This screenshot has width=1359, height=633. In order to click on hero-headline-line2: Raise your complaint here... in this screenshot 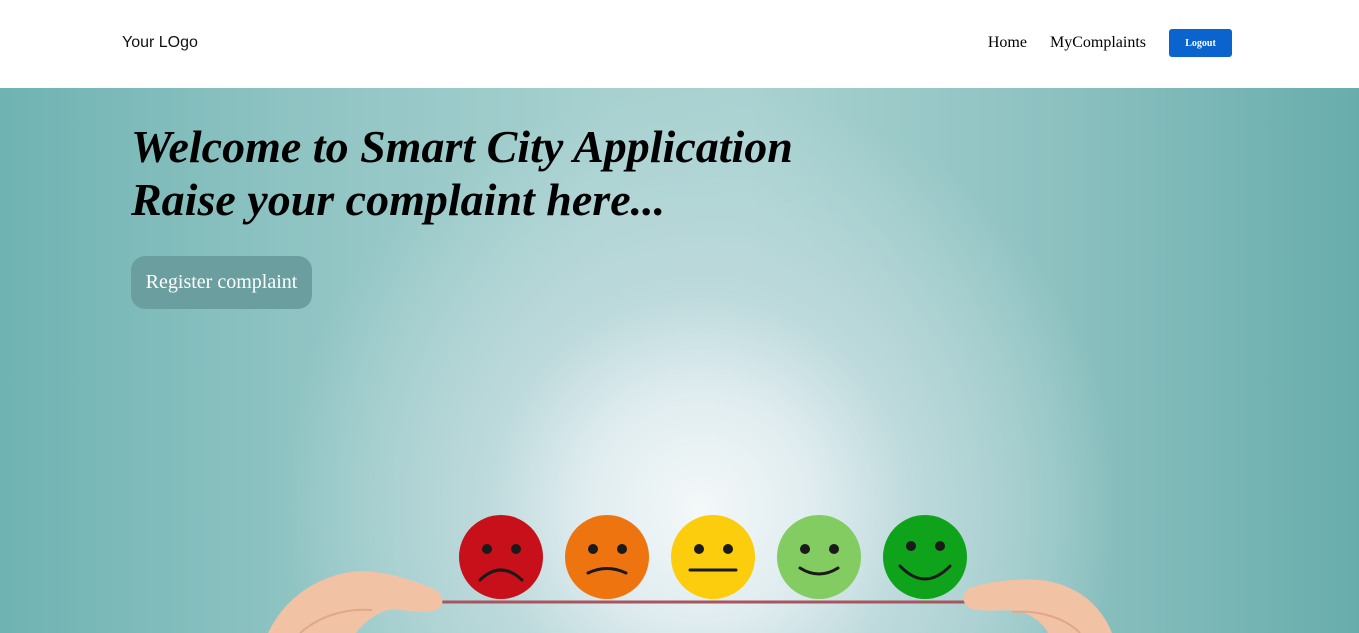, I will do `click(398, 199)`.